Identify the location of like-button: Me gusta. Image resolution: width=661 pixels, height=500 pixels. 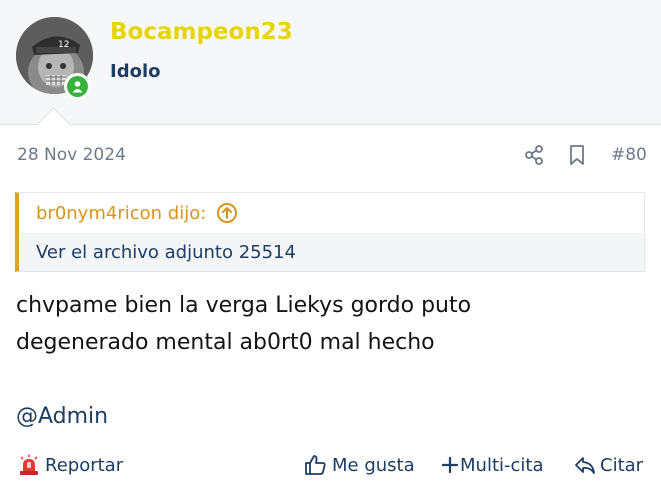
(359, 465).